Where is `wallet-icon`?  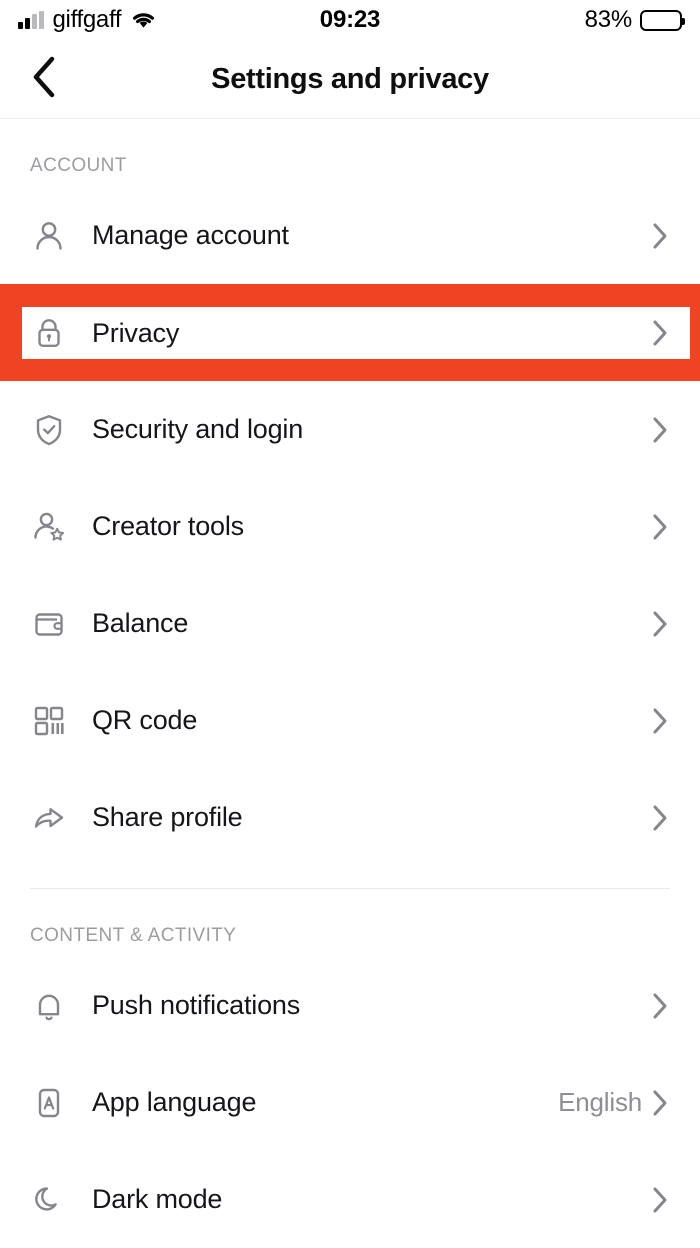
wallet-icon is located at coordinates (49, 624).